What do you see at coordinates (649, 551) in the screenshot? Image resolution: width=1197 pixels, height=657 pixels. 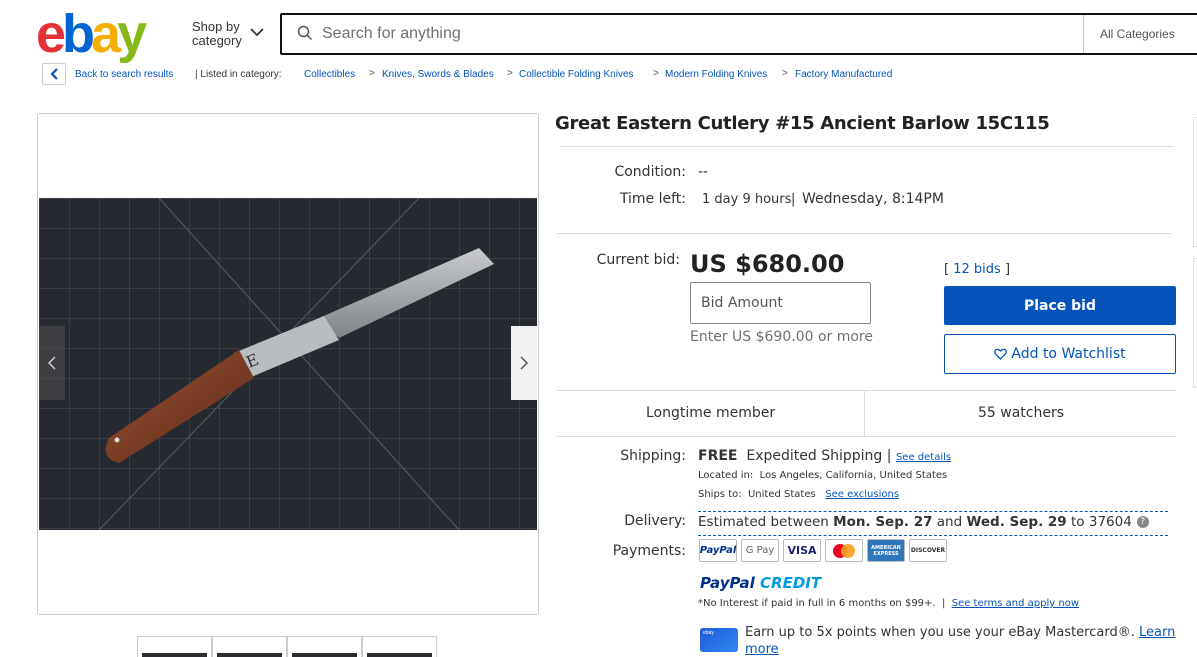 I see `payments-label: Payments:` at bounding box center [649, 551].